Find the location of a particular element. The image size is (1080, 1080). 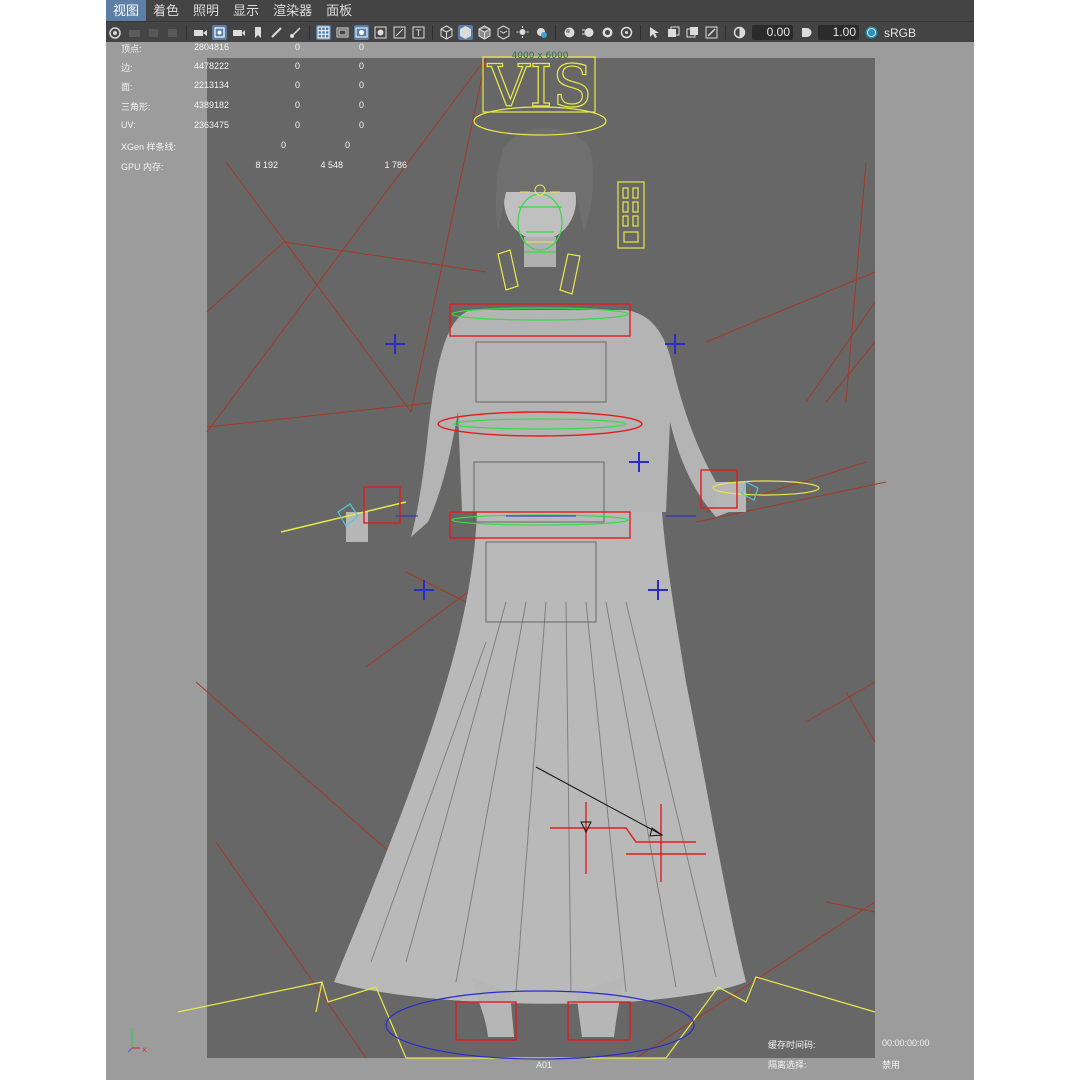

depth-of-field-icon is located at coordinates (626, 32).